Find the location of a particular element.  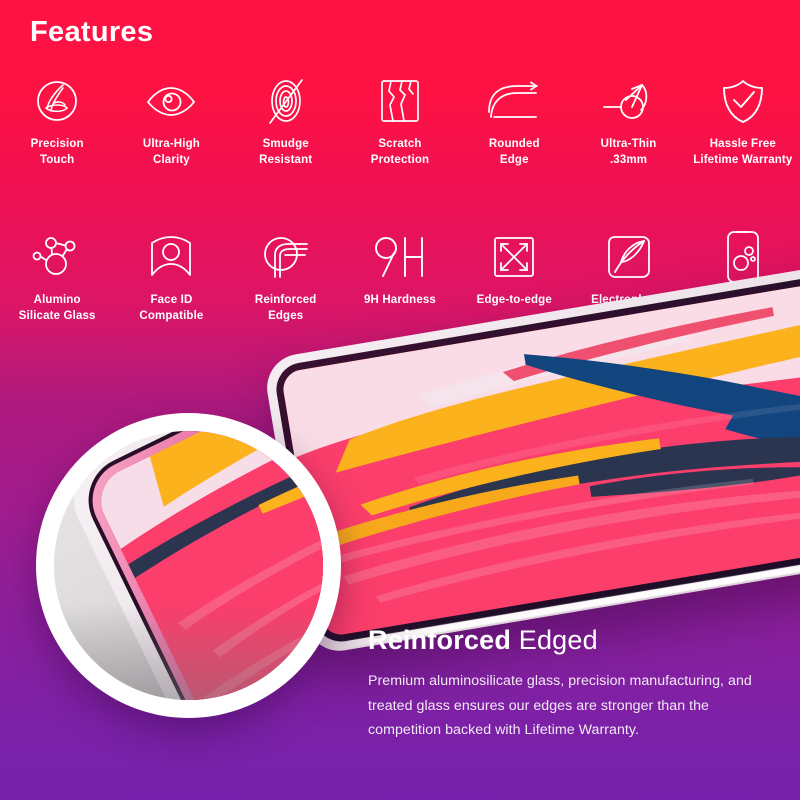

feature-label: Face ID Compatible is located at coordinates (171, 308).